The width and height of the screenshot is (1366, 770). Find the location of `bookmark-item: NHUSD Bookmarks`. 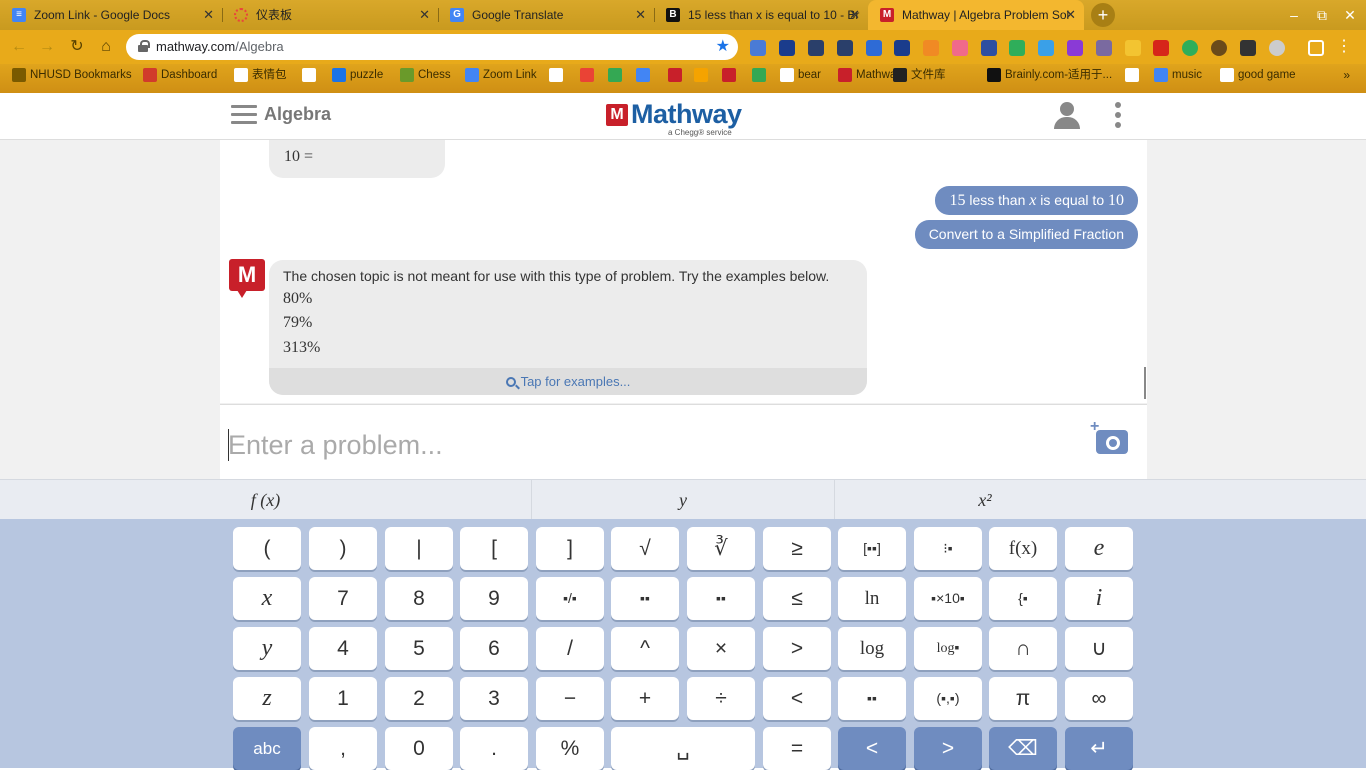

bookmark-item: NHUSD Bookmarks is located at coordinates (72, 78).